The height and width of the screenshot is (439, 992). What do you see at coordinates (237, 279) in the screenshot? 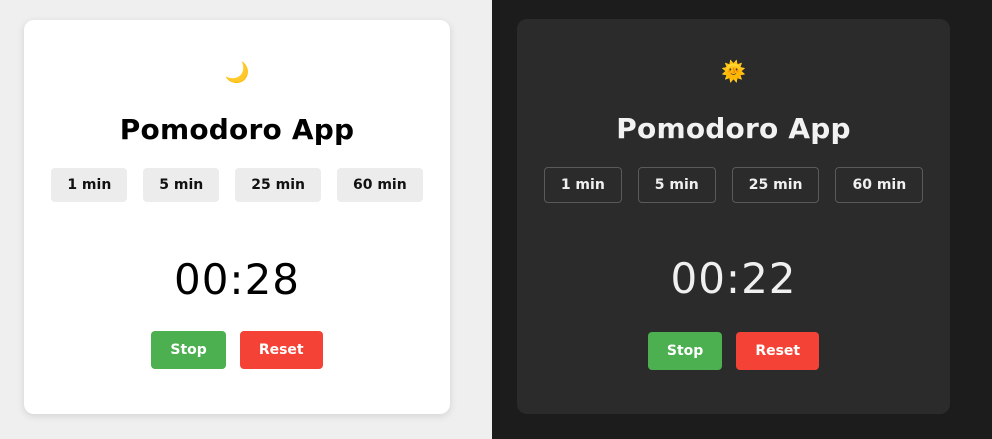
I see `timer-display: 00:28` at bounding box center [237, 279].